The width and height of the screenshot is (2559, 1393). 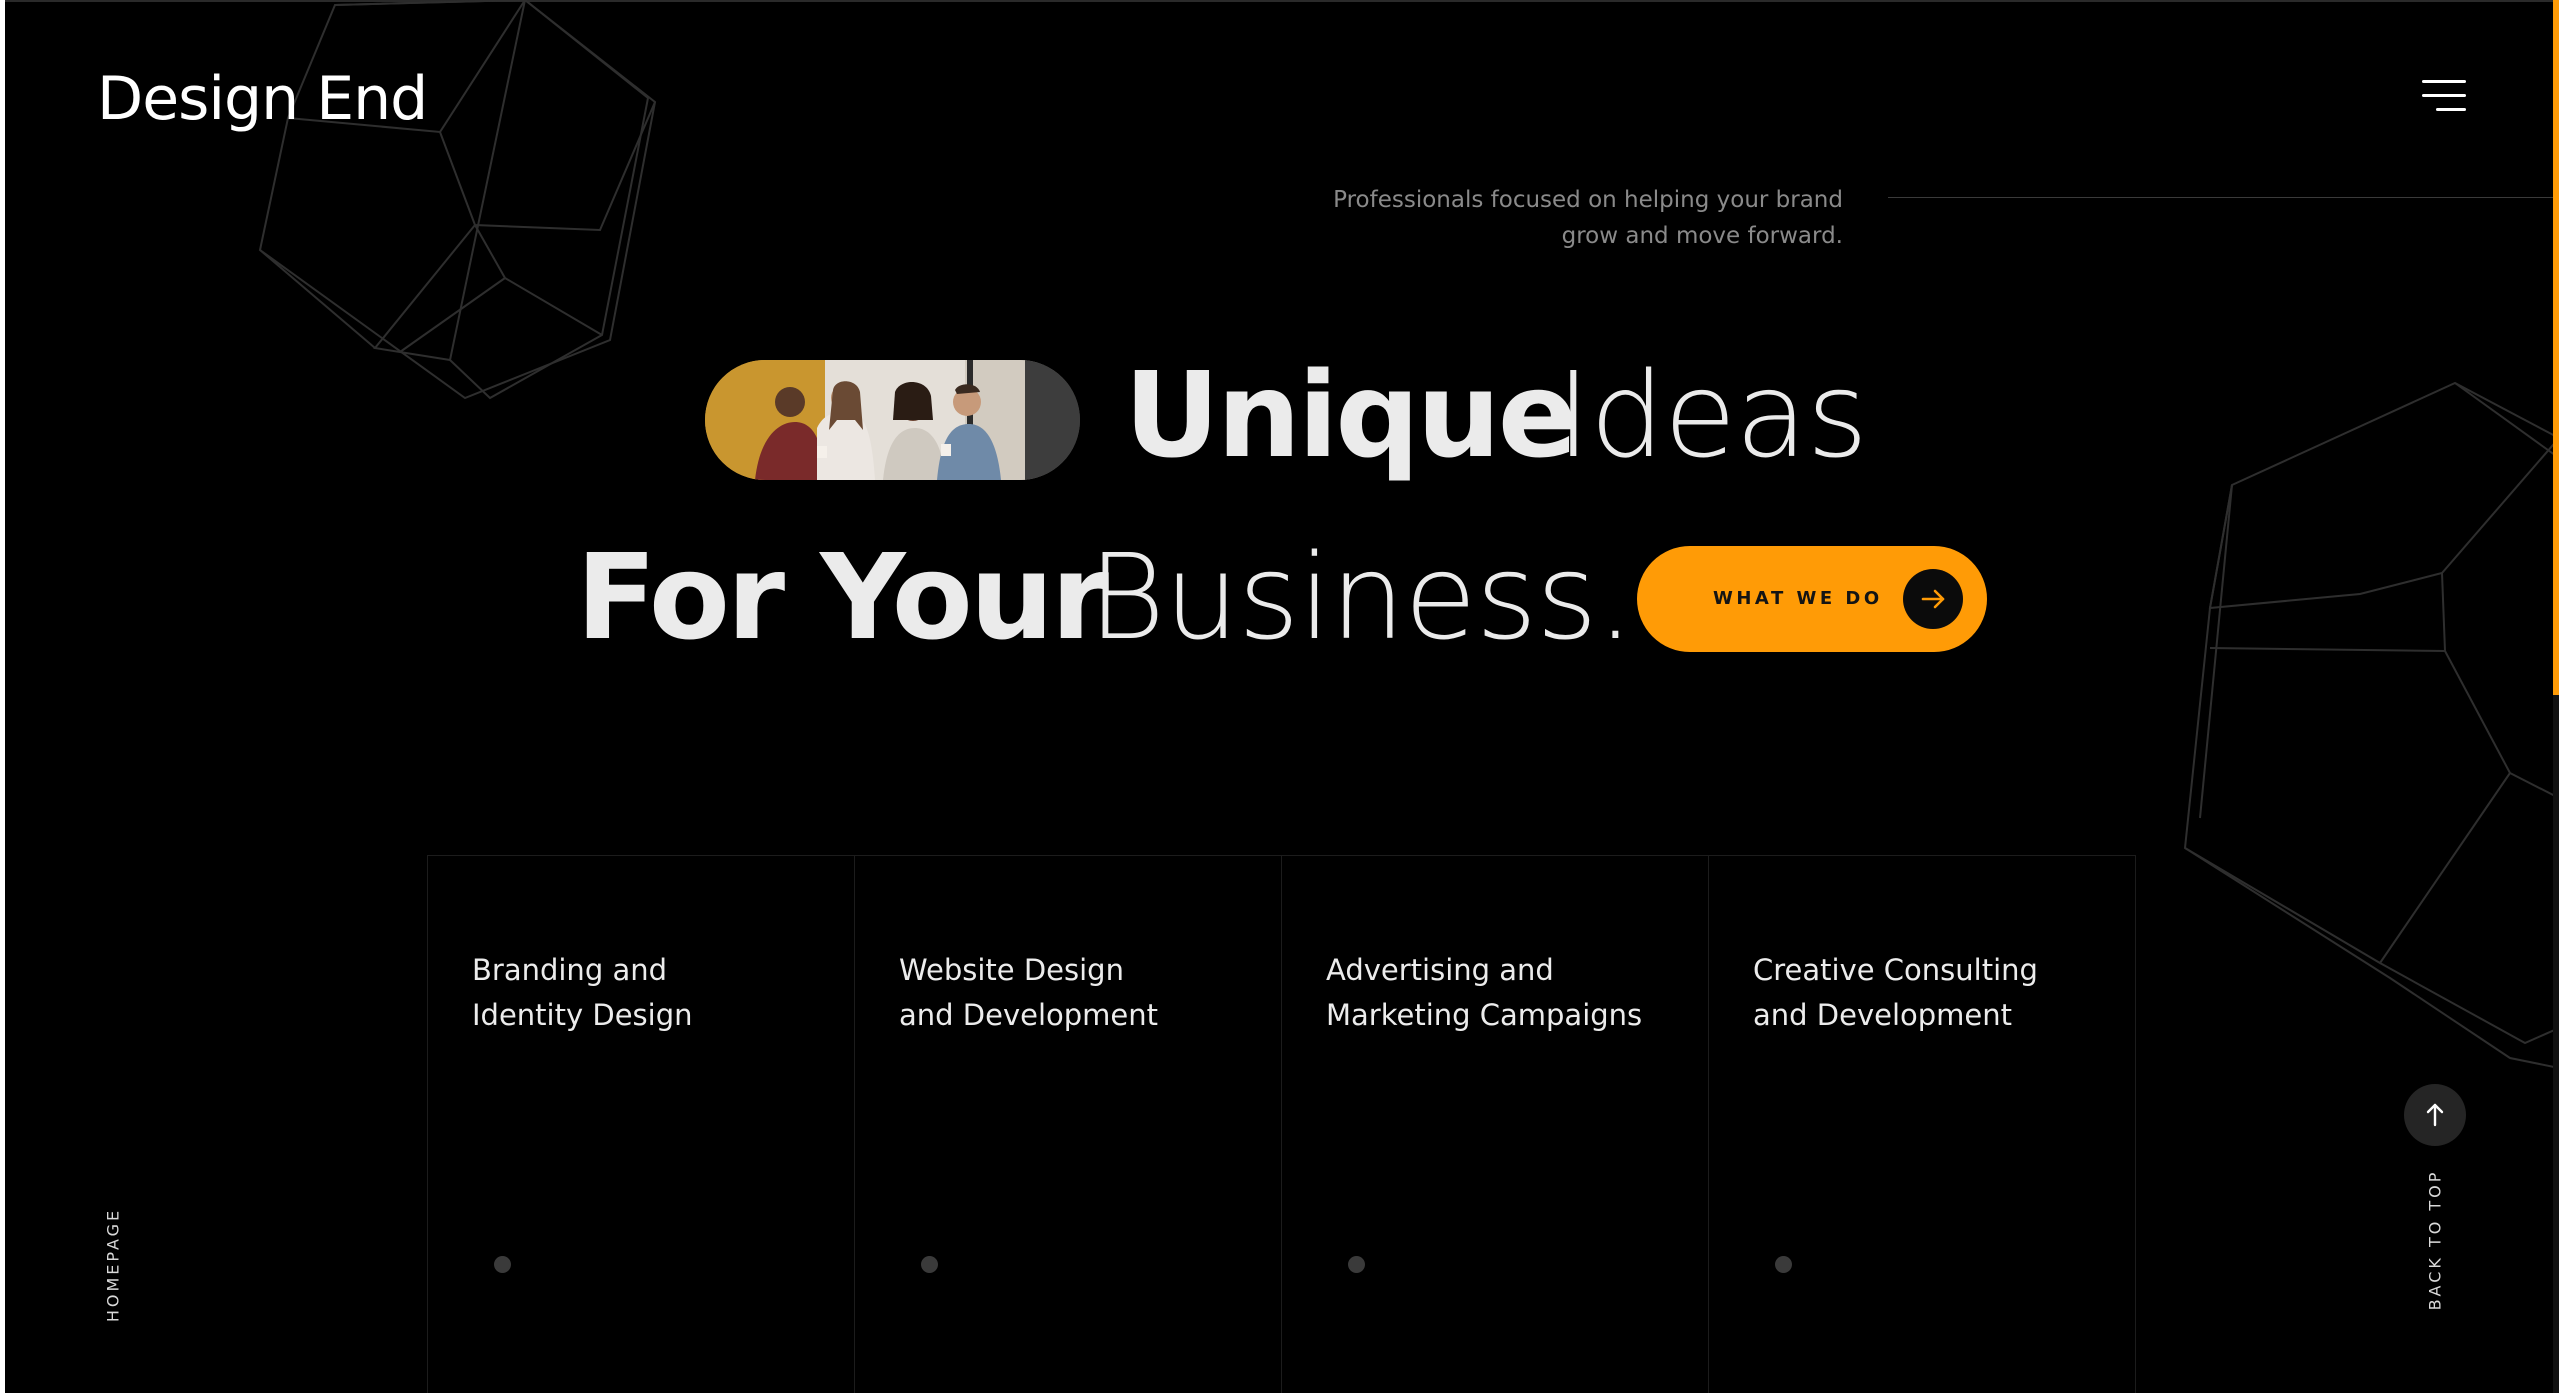 What do you see at coordinates (1506, 993) in the screenshot?
I see `service-title: Advertising and Marketing Campaigns` at bounding box center [1506, 993].